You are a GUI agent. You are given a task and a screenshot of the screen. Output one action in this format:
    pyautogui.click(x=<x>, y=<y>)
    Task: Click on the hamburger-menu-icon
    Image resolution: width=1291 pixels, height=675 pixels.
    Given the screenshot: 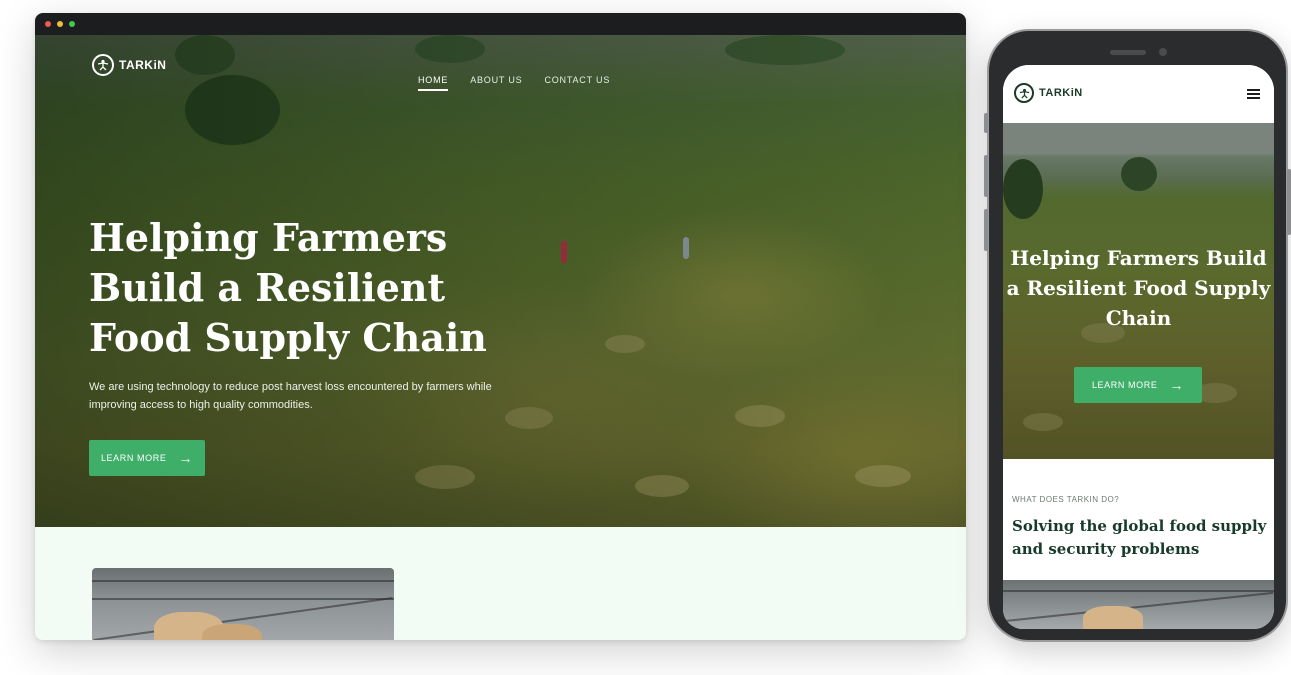 What is the action you would take?
    pyautogui.click(x=1253, y=94)
    